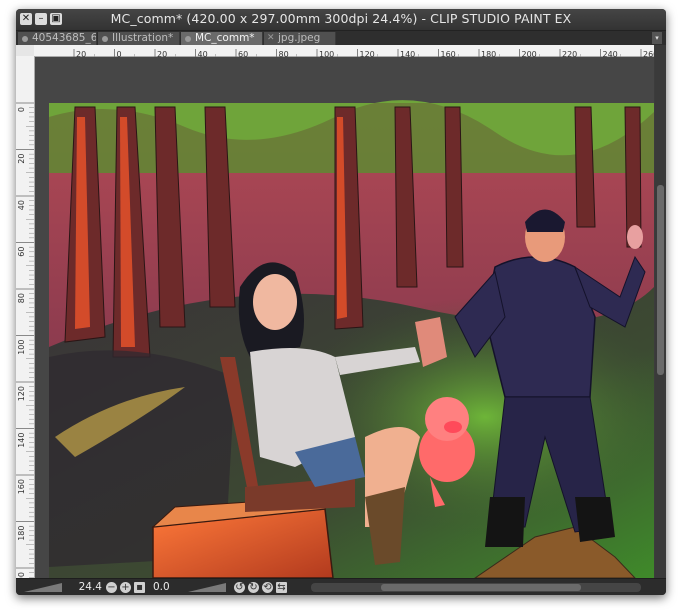 This screenshot has height=610, width=680. Describe the element at coordinates (208, 587) in the screenshot. I see `rotation-slider-icon` at that location.